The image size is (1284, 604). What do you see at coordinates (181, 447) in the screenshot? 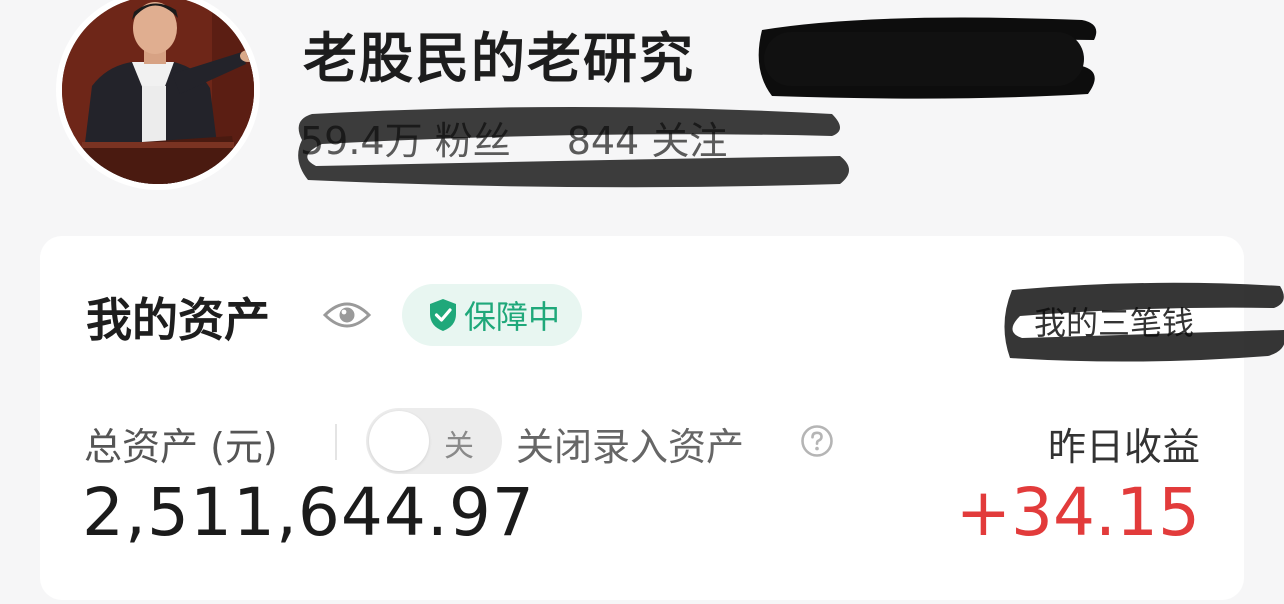
I see `total-assets-label: 总资产 (元)` at bounding box center [181, 447].